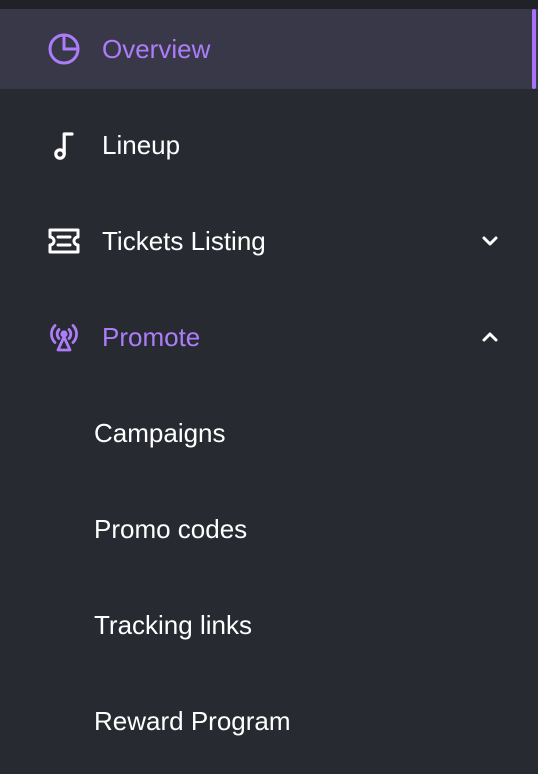 This screenshot has width=538, height=774. What do you see at coordinates (269, 4) in the screenshot?
I see `top-divider` at bounding box center [269, 4].